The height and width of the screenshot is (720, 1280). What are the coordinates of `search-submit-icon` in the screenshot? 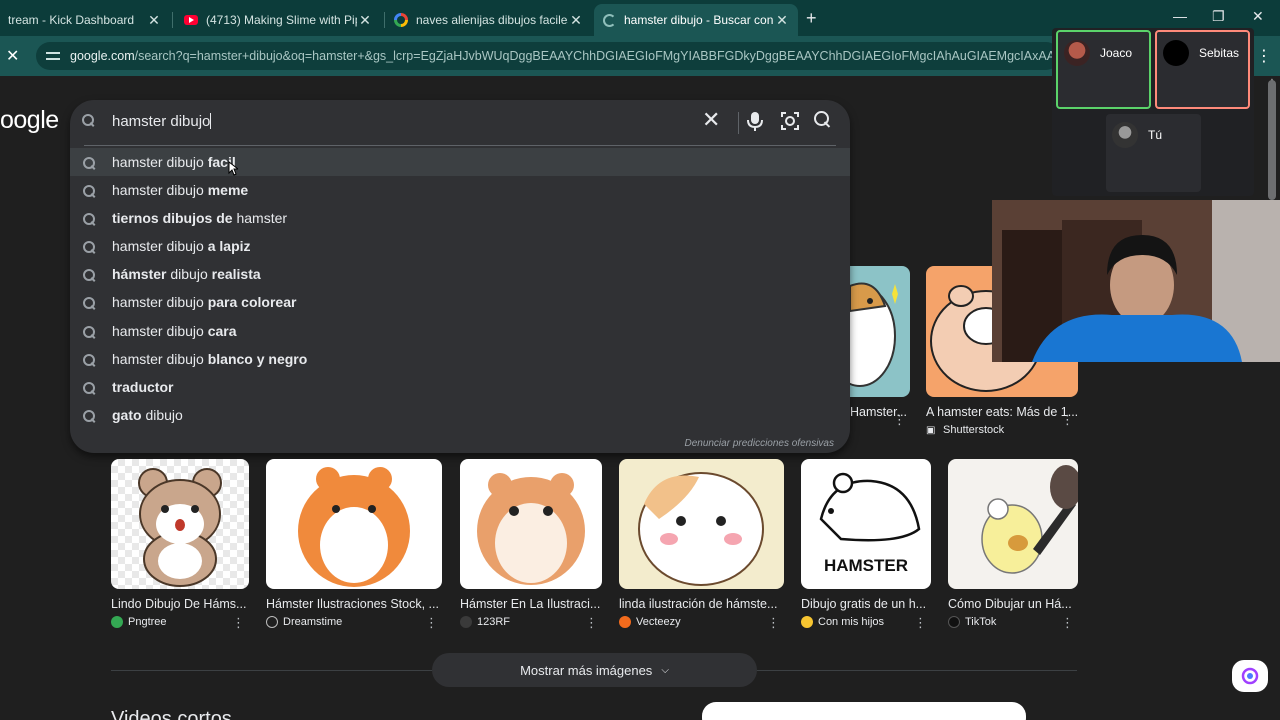 It's located at (822, 121).